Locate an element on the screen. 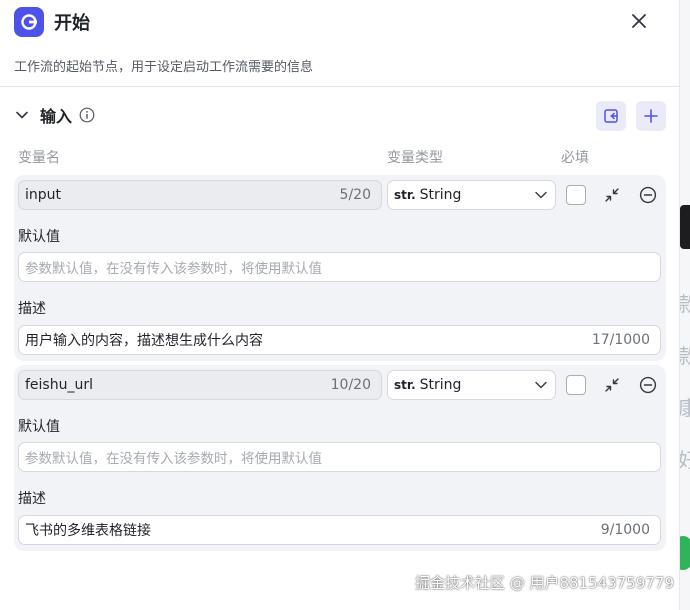  node-description: 工作流的起始节点，用于设定启动工作流需要的信息 is located at coordinates (164, 67).